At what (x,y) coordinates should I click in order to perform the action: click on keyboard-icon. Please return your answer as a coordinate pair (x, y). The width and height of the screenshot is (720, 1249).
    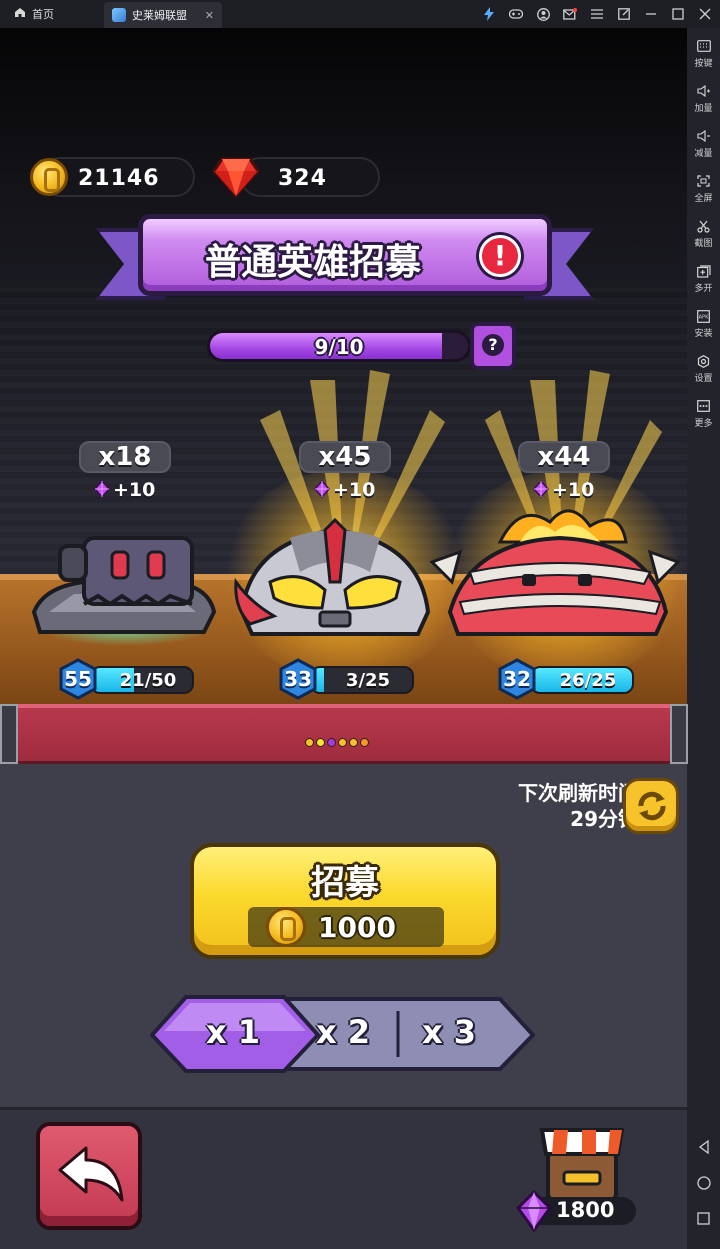
    Looking at the image, I should click on (703, 47).